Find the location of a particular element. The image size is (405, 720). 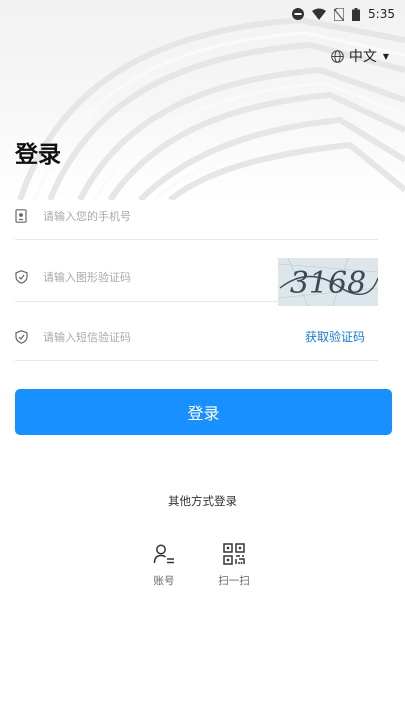

page-title: 登录 is located at coordinates (38, 155).